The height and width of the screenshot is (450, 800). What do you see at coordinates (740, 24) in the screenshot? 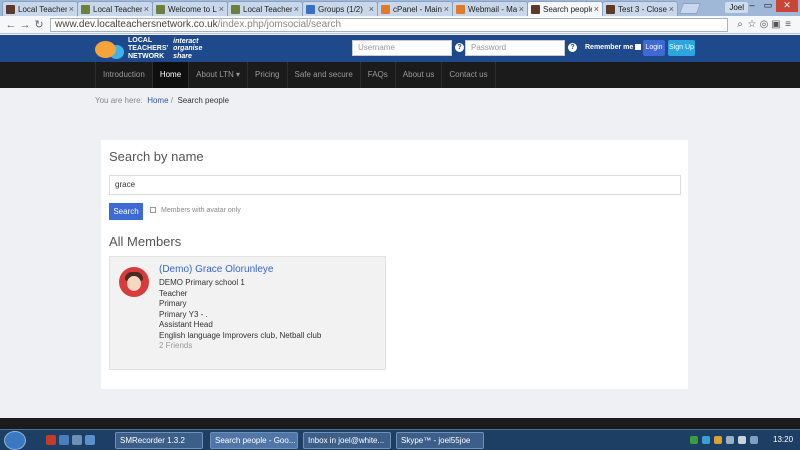
I see `search-icon: ⌕` at bounding box center [740, 24].